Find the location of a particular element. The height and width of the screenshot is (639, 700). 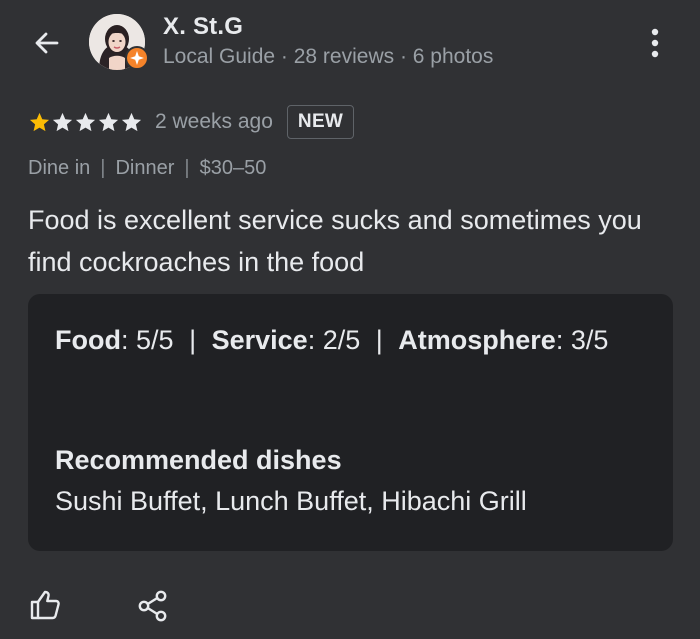

tag-meal-type: Dinner is located at coordinates (145, 168).